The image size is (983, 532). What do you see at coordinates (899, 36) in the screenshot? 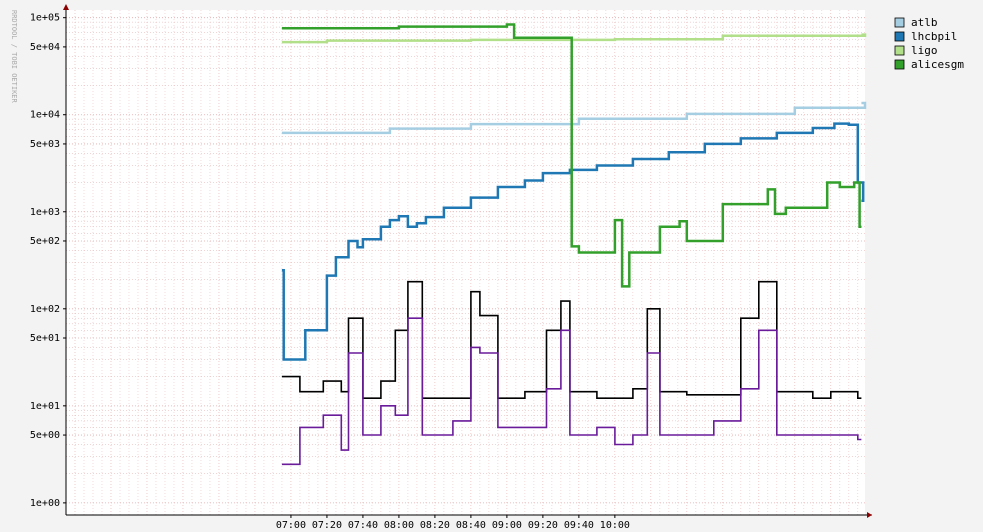
I see `legend-swatch-lhcbpil` at bounding box center [899, 36].